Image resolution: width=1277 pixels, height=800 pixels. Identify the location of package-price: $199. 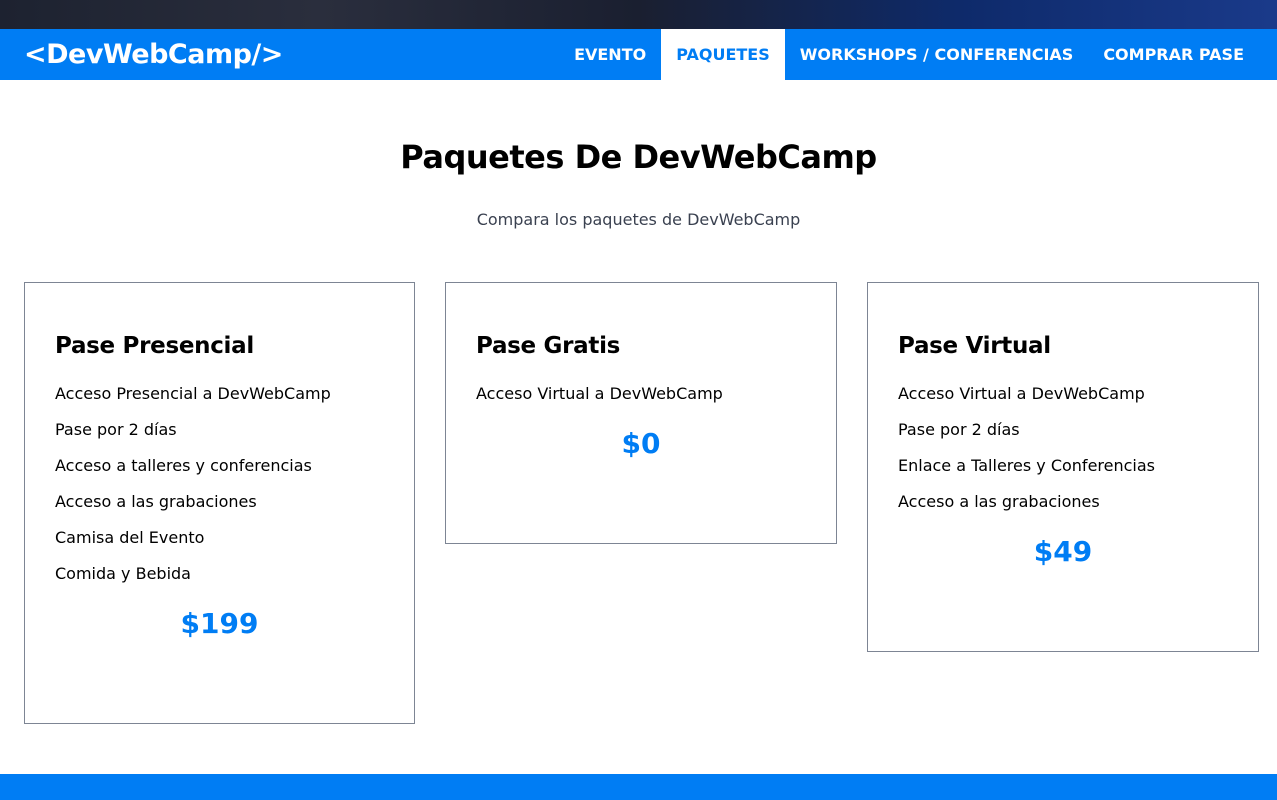
(219, 623).